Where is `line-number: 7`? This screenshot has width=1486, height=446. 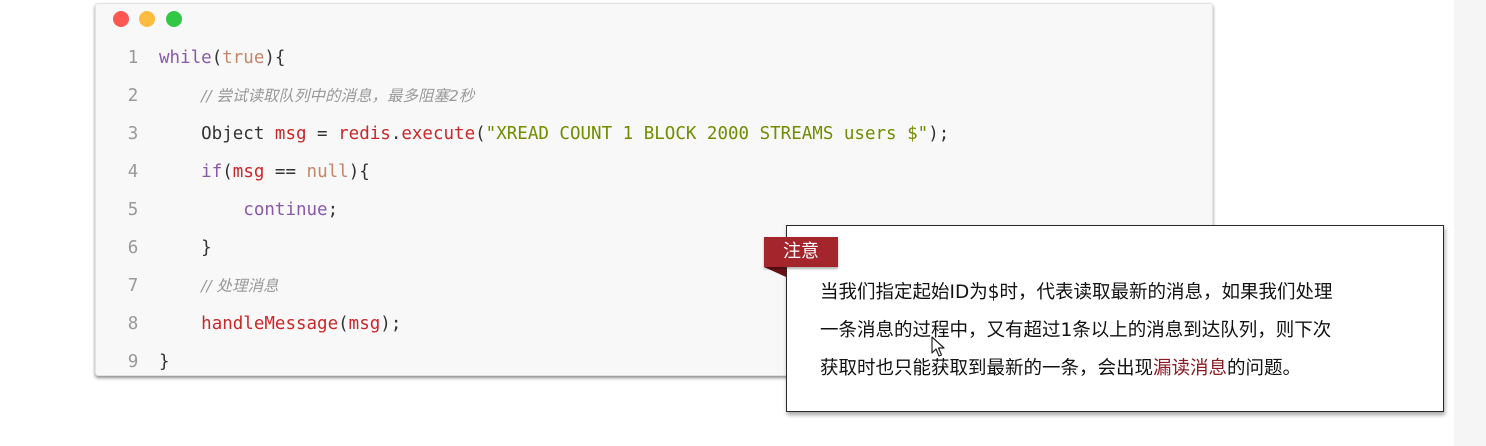 line-number: 7 is located at coordinates (133, 286).